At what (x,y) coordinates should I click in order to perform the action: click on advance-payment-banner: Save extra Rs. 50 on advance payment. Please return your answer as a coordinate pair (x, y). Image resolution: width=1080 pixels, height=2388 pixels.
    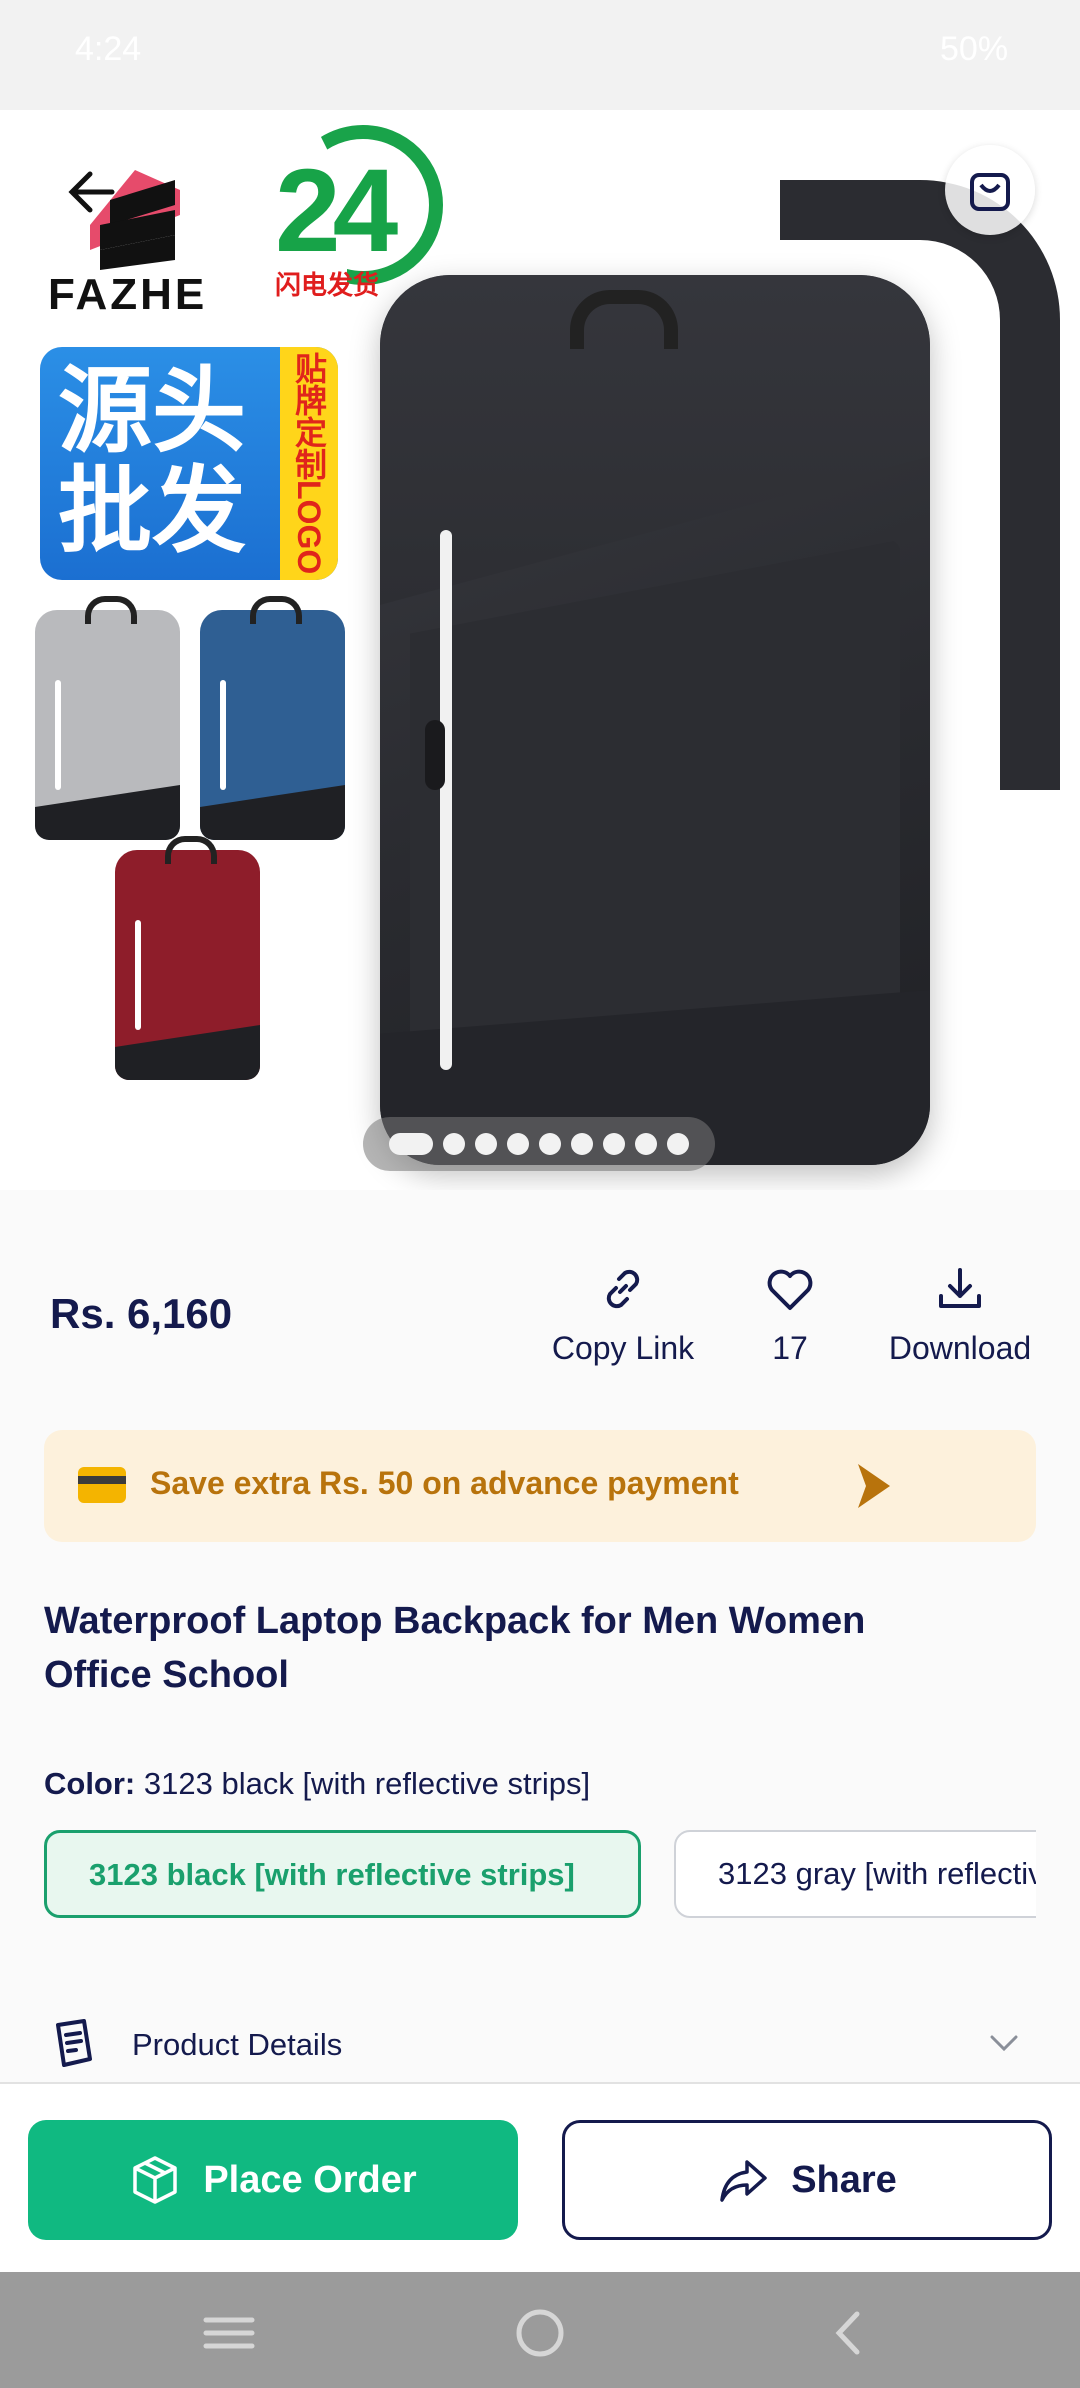
    Looking at the image, I should click on (540, 1486).